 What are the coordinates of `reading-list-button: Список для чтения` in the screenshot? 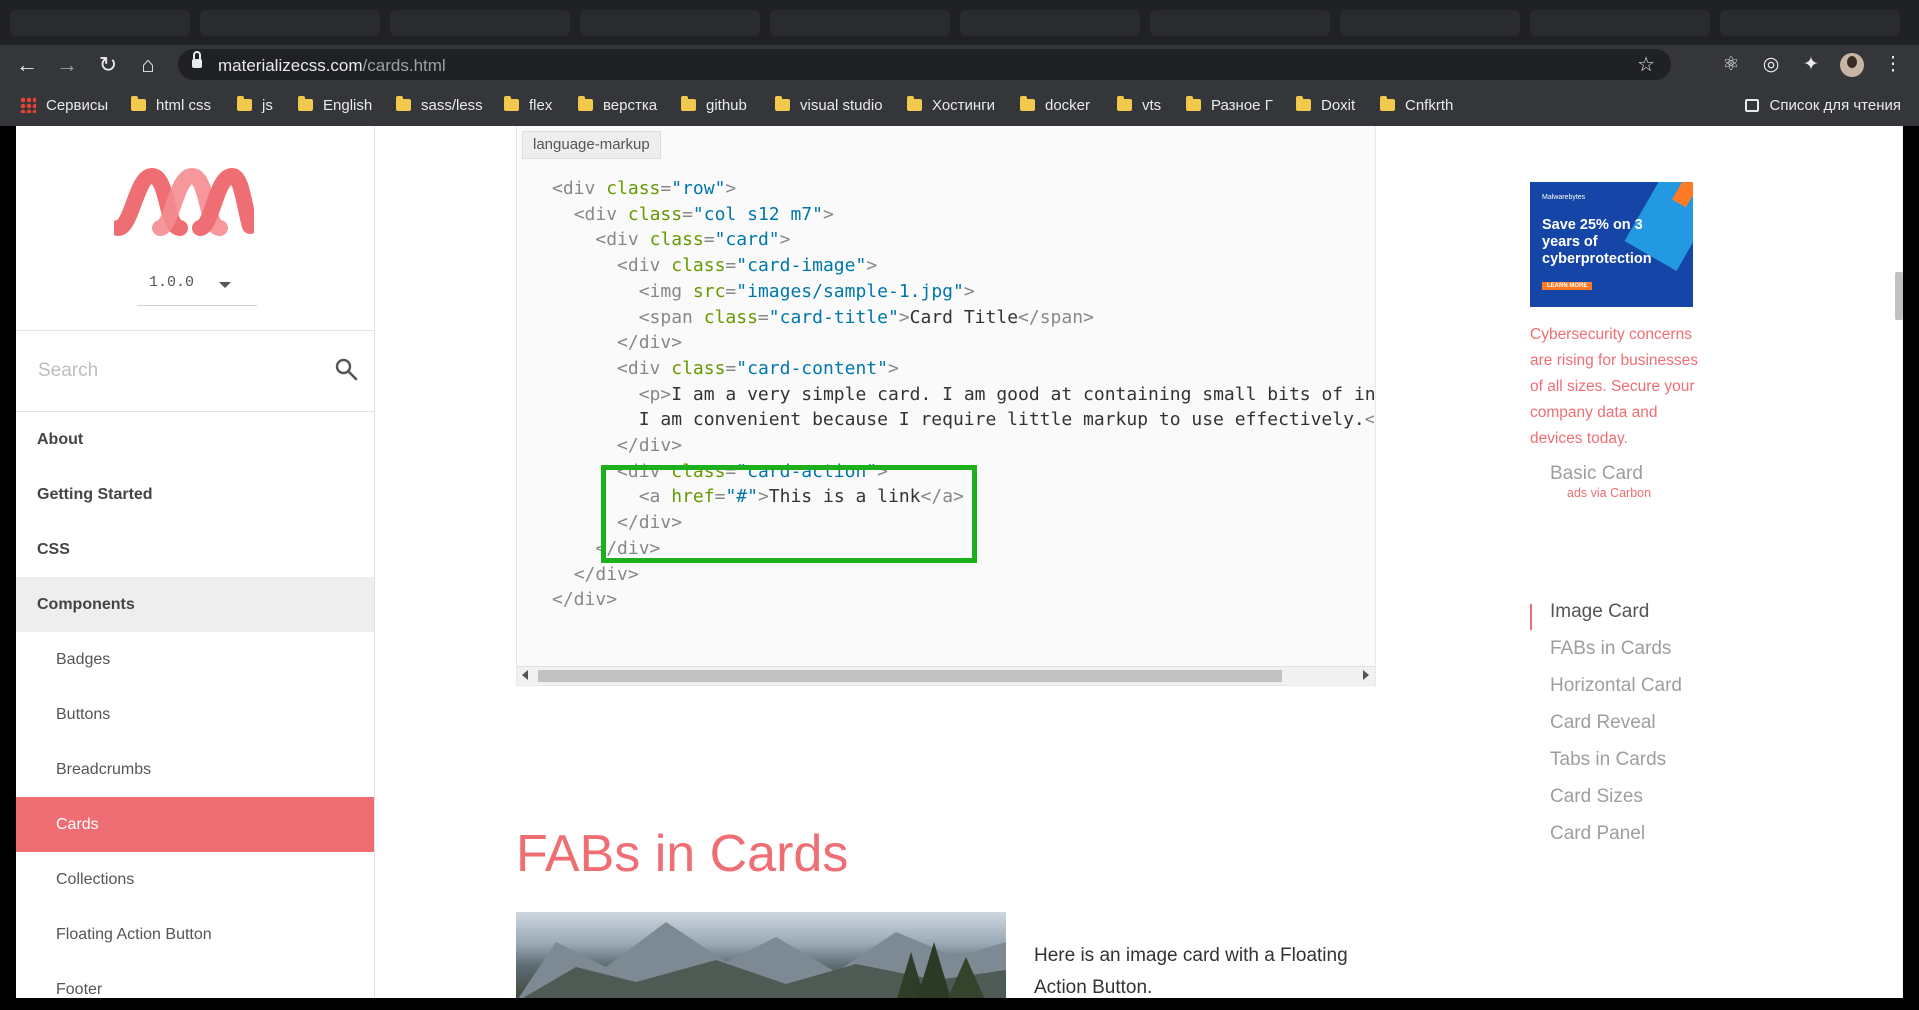 It's located at (1823, 105).